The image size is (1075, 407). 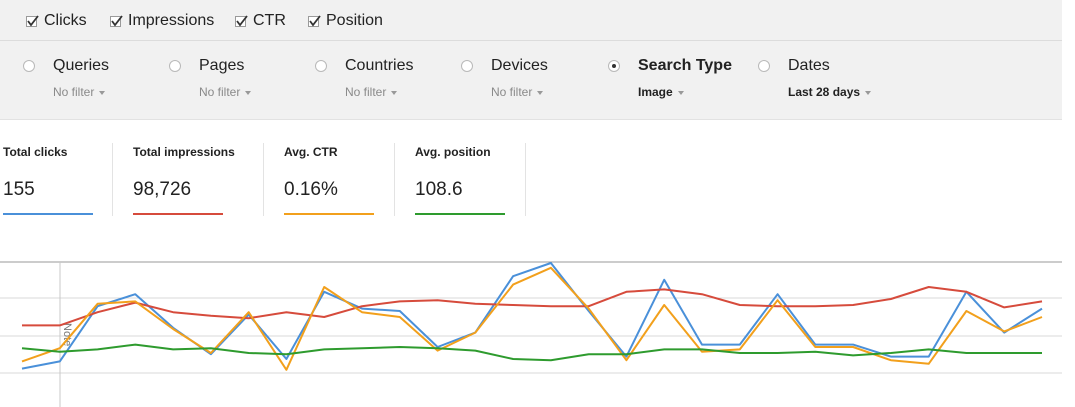 I want to click on total-impressions-title: Total impressions, so click(x=184, y=152).